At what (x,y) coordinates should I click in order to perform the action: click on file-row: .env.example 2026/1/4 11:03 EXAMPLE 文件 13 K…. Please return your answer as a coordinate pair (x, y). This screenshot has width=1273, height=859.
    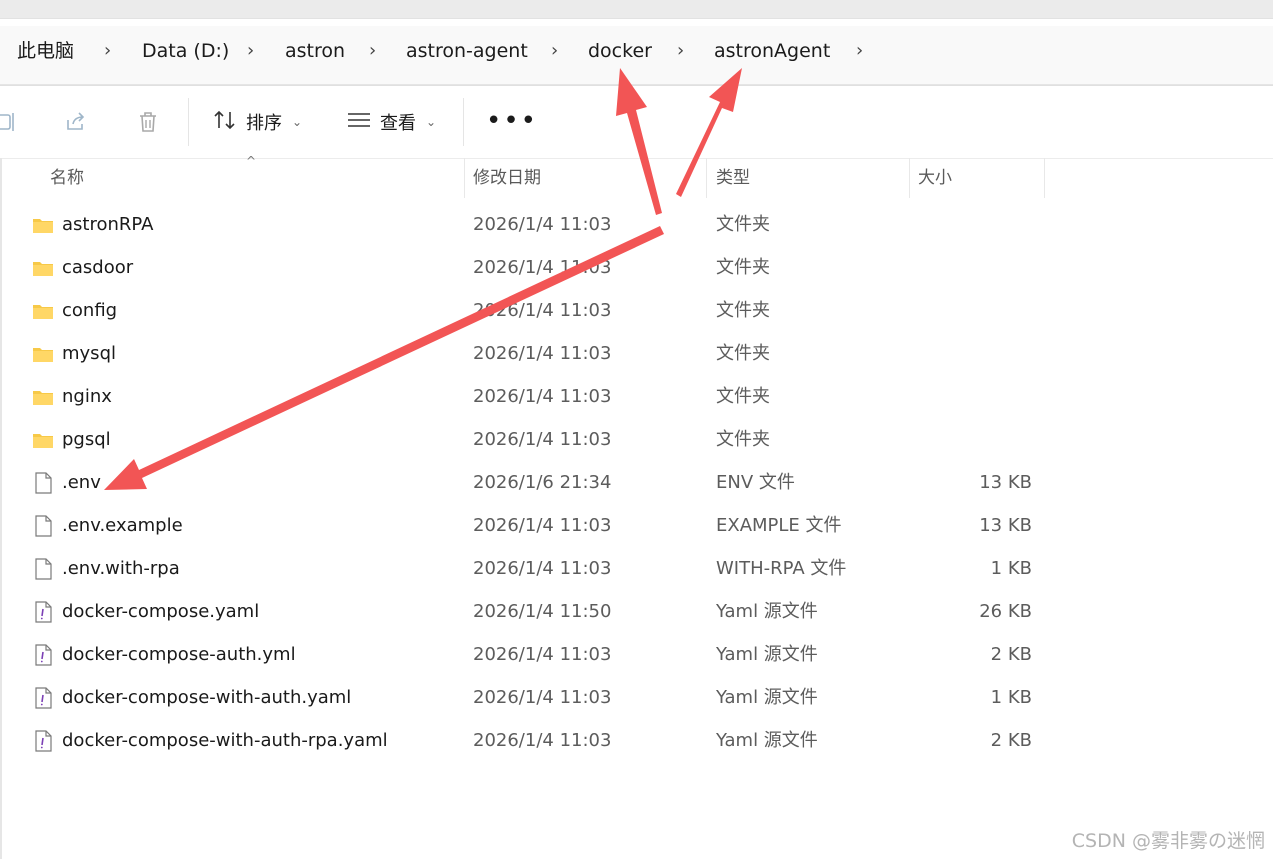
    Looking at the image, I should click on (540, 525).